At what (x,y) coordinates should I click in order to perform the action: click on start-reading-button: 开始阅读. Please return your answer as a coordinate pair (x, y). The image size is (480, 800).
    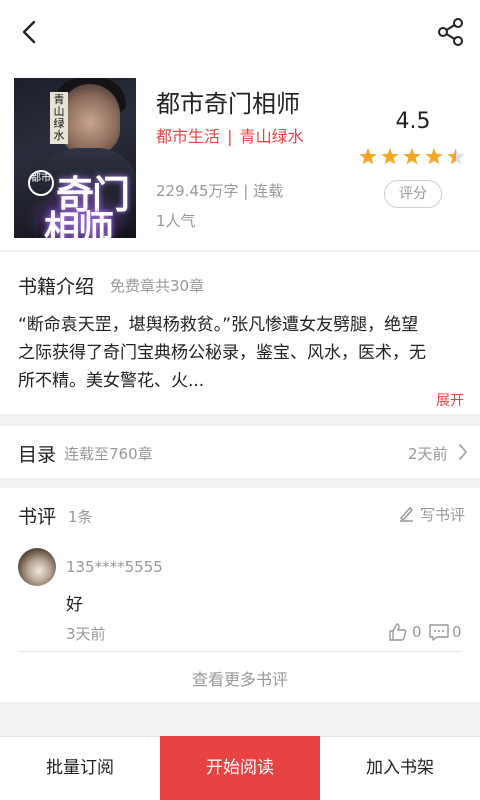
    Looking at the image, I should click on (240, 768).